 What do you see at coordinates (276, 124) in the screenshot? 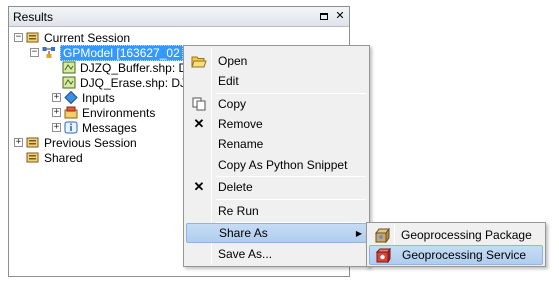
I see `menu-item-remove: ✕ Remove` at bounding box center [276, 124].